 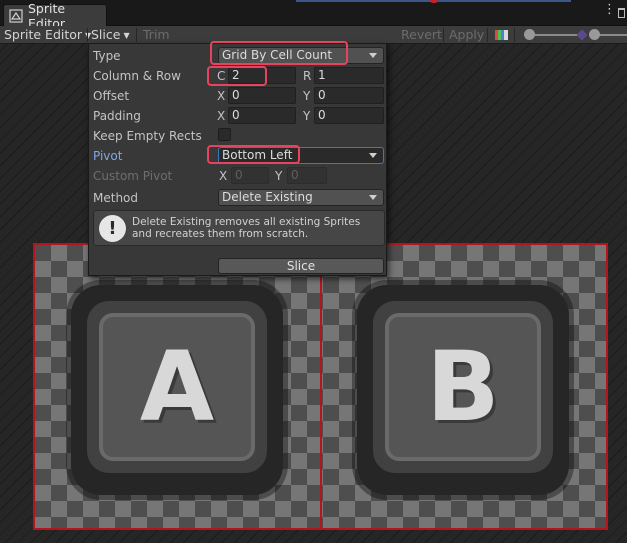 What do you see at coordinates (301, 266) in the screenshot?
I see `slice-button: Slice` at bounding box center [301, 266].